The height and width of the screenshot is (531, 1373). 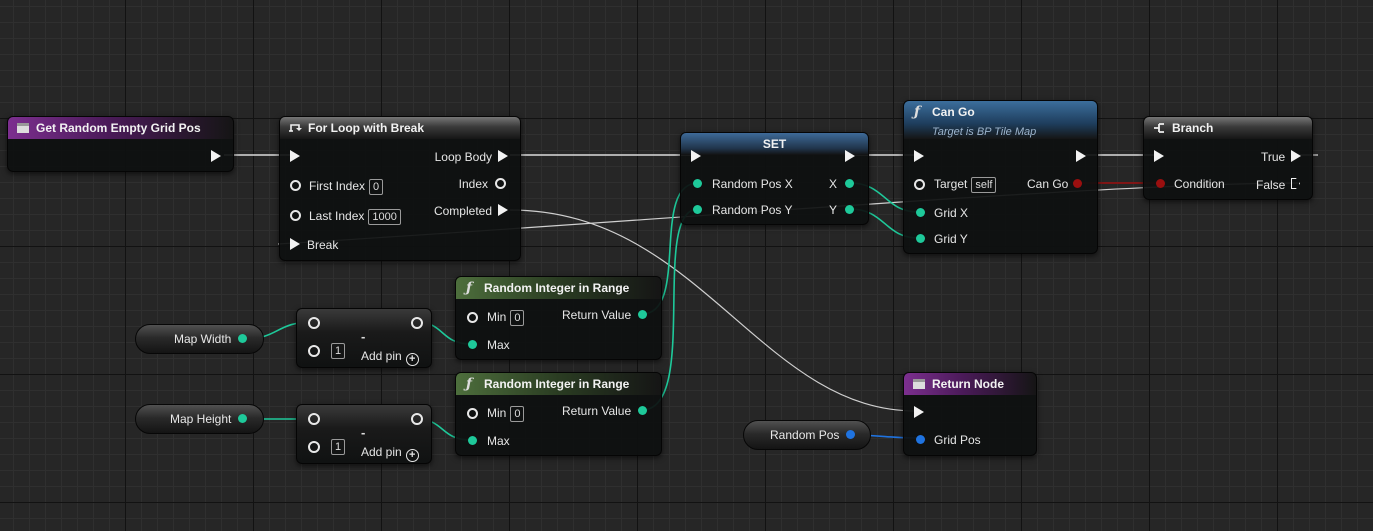 What do you see at coordinates (697, 183) in the screenshot?
I see `random-pos-x-in-pin` at bounding box center [697, 183].